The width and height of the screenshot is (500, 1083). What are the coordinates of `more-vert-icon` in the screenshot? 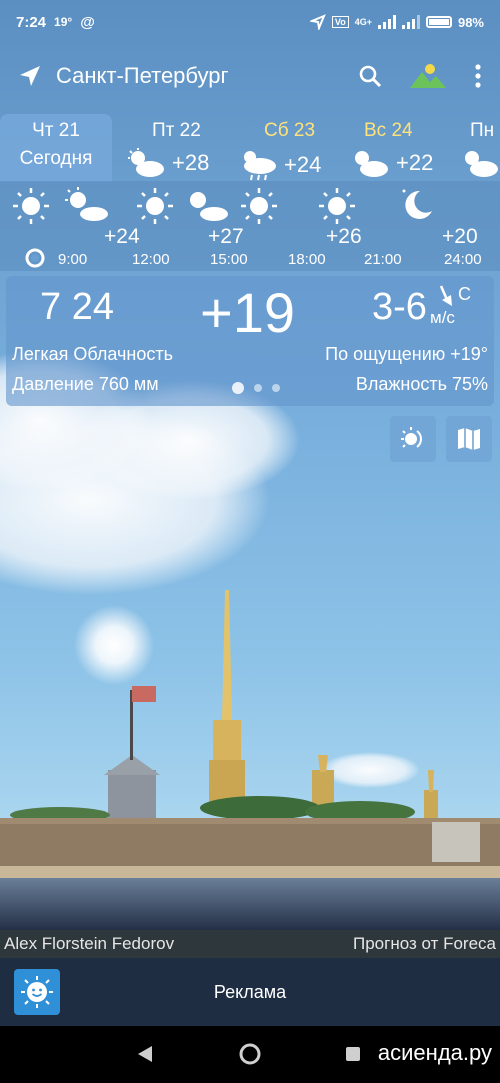 It's located at (478, 76).